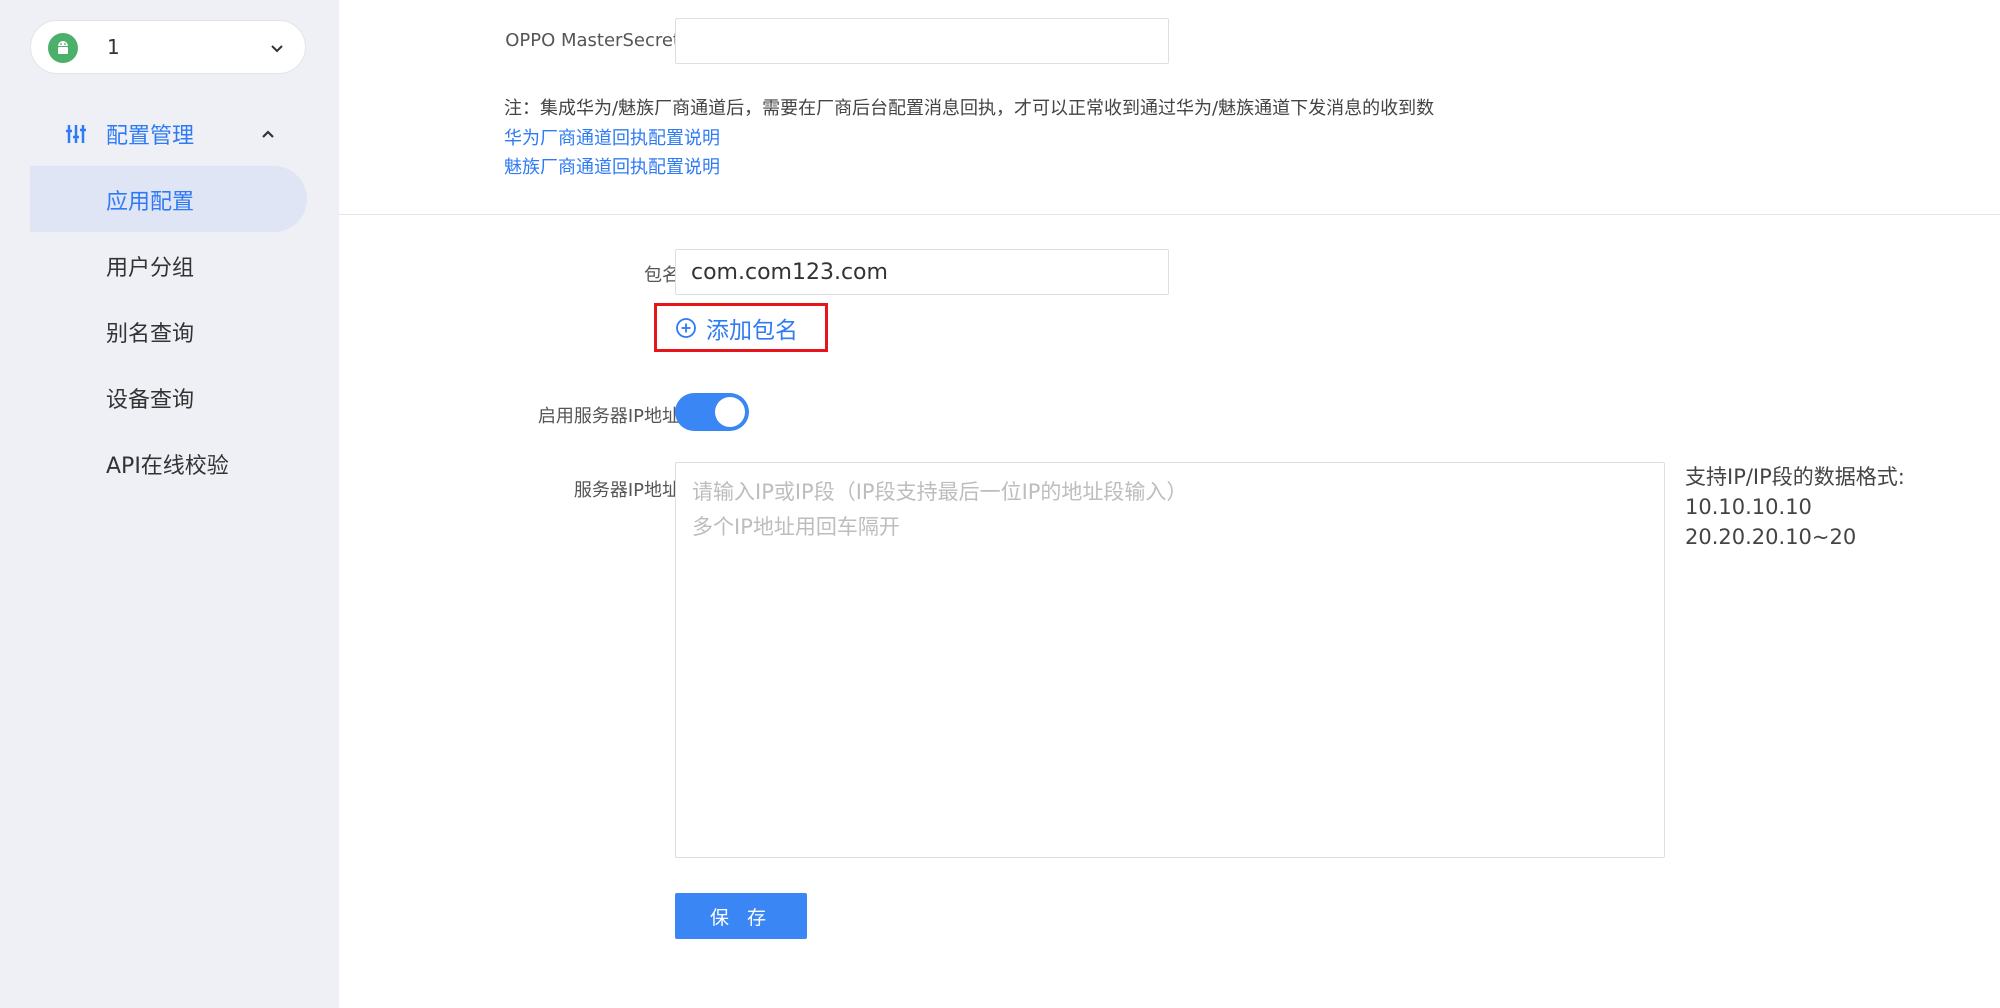 This screenshot has width=2000, height=1008. I want to click on ip-format-hint-title: 支持IP/IP段的数据格式:, so click(1795, 477).